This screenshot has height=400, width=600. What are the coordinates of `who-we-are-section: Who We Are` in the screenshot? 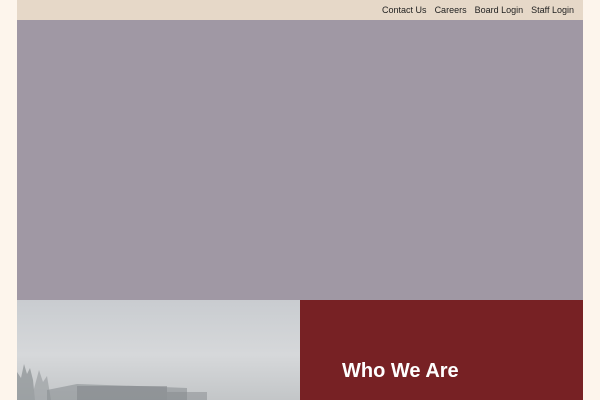 It's located at (441, 350).